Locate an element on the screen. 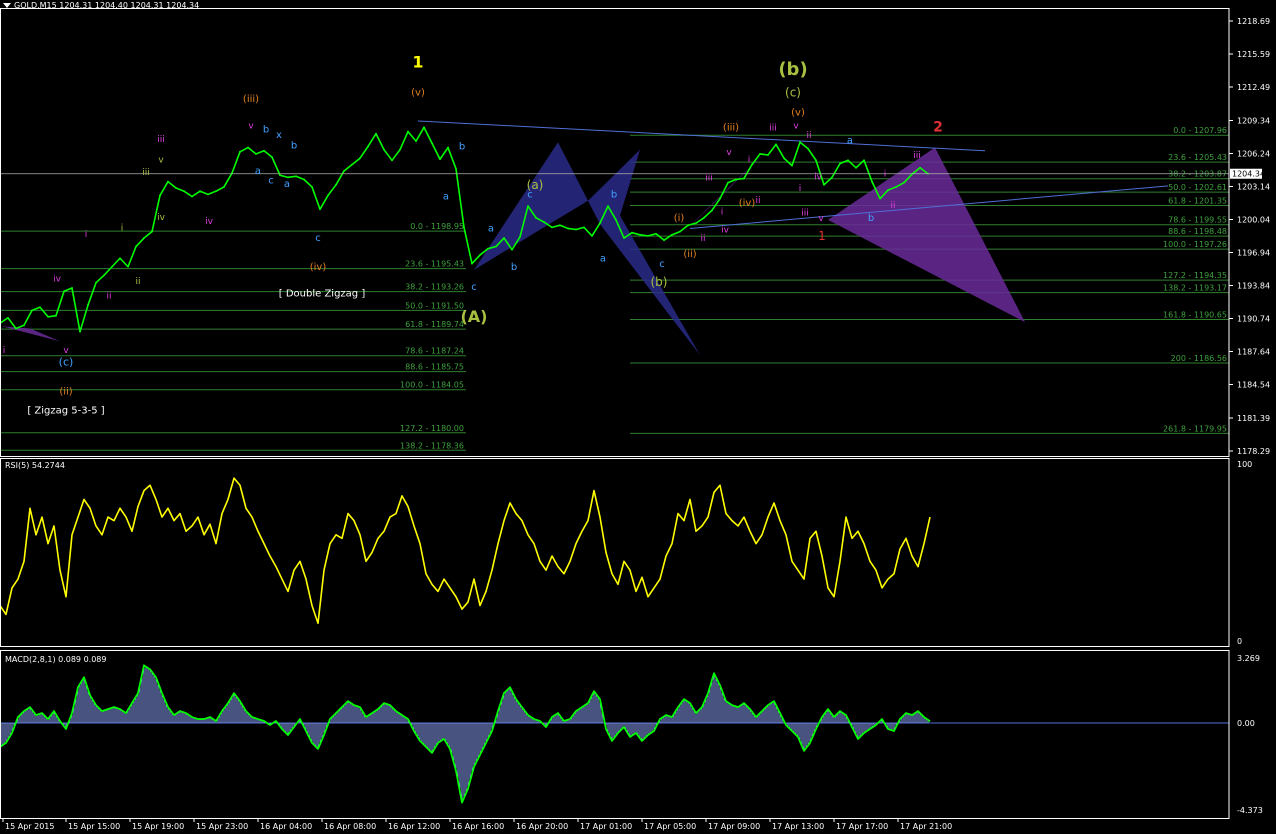 This screenshot has height=834, width=1276. price-axis-label: 1200.04 is located at coordinates (1253, 220).